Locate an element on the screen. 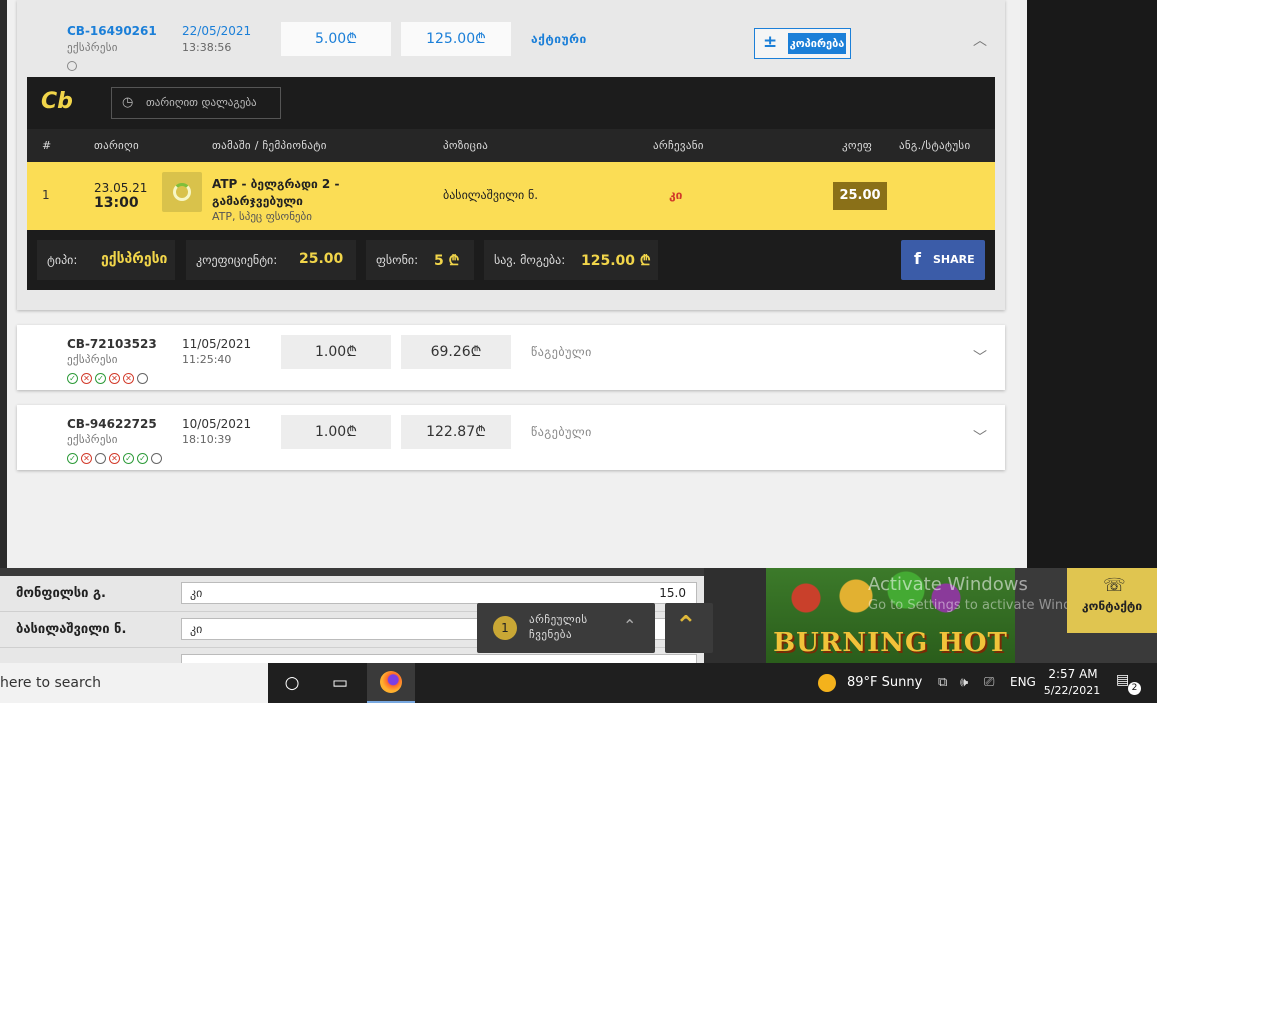  bet-id: CB-94622725 is located at coordinates (112, 424).